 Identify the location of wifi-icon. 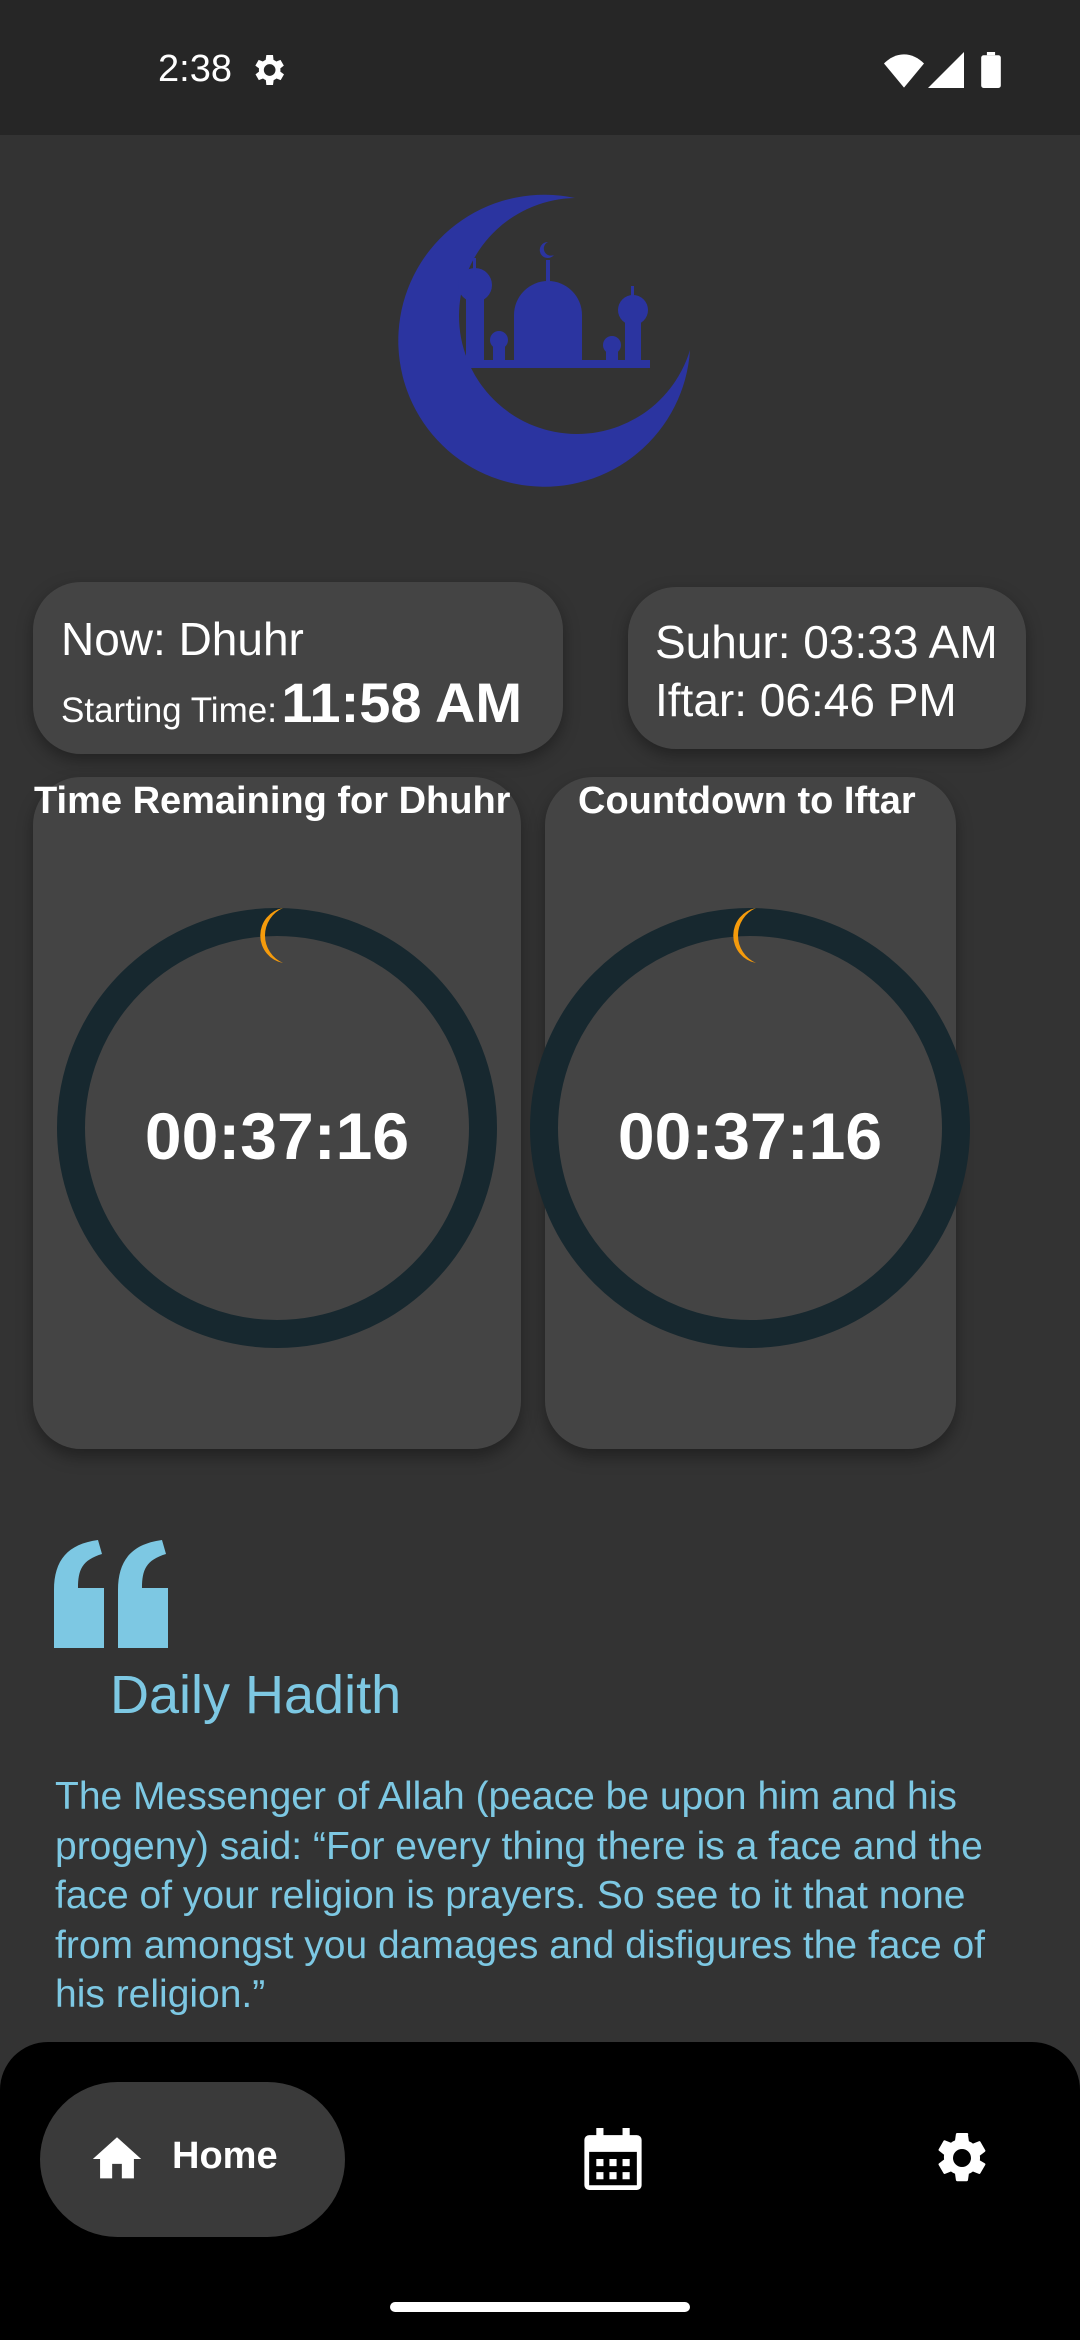
(904, 71).